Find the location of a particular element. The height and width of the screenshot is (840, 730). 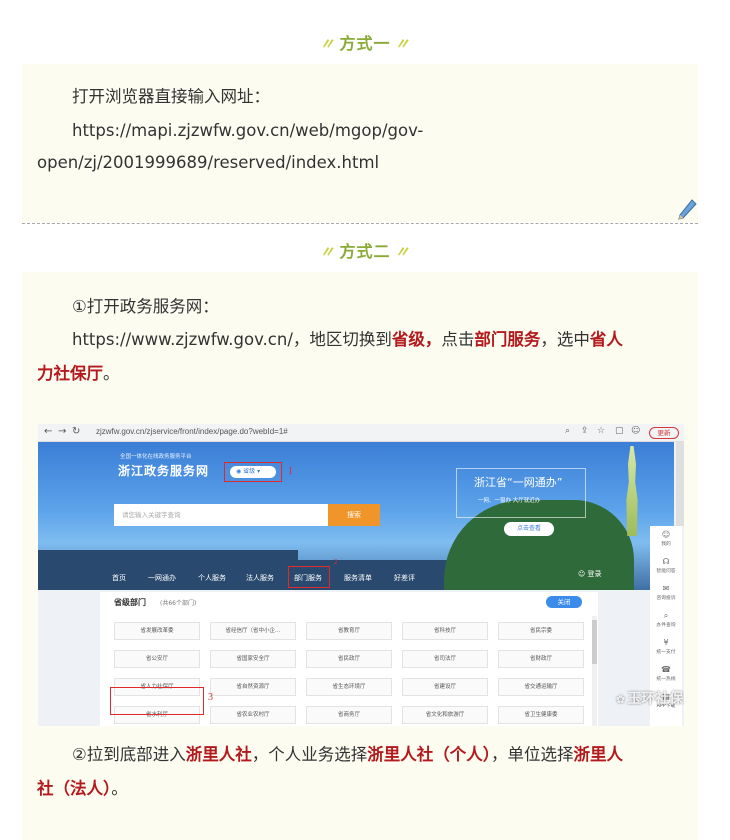

sidepanel-icon: ▢ is located at coordinates (619, 431).